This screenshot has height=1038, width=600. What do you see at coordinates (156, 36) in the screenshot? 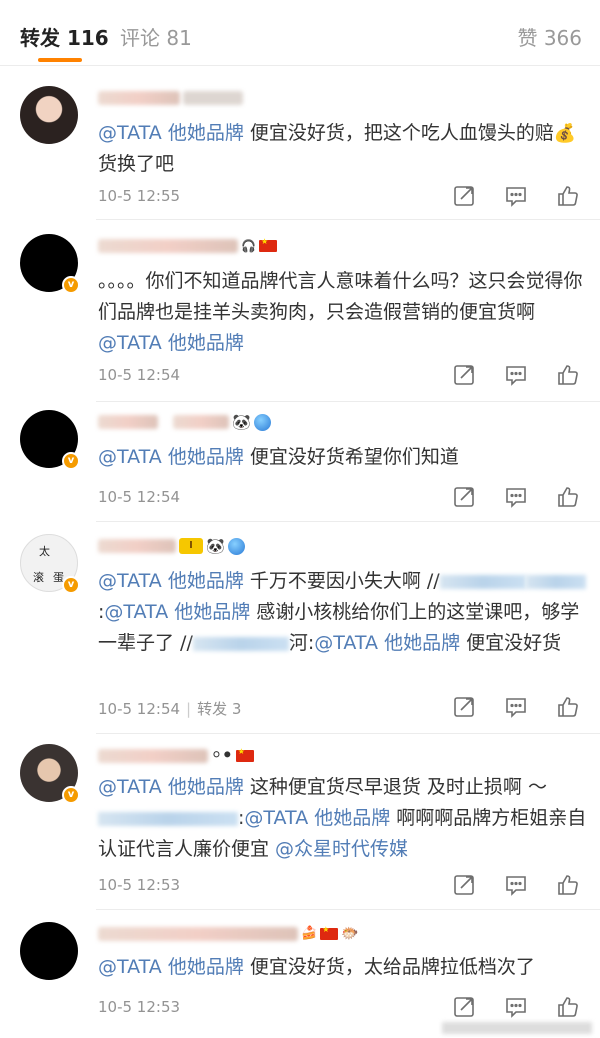
I see `tab-comments: 评论 81` at bounding box center [156, 36].